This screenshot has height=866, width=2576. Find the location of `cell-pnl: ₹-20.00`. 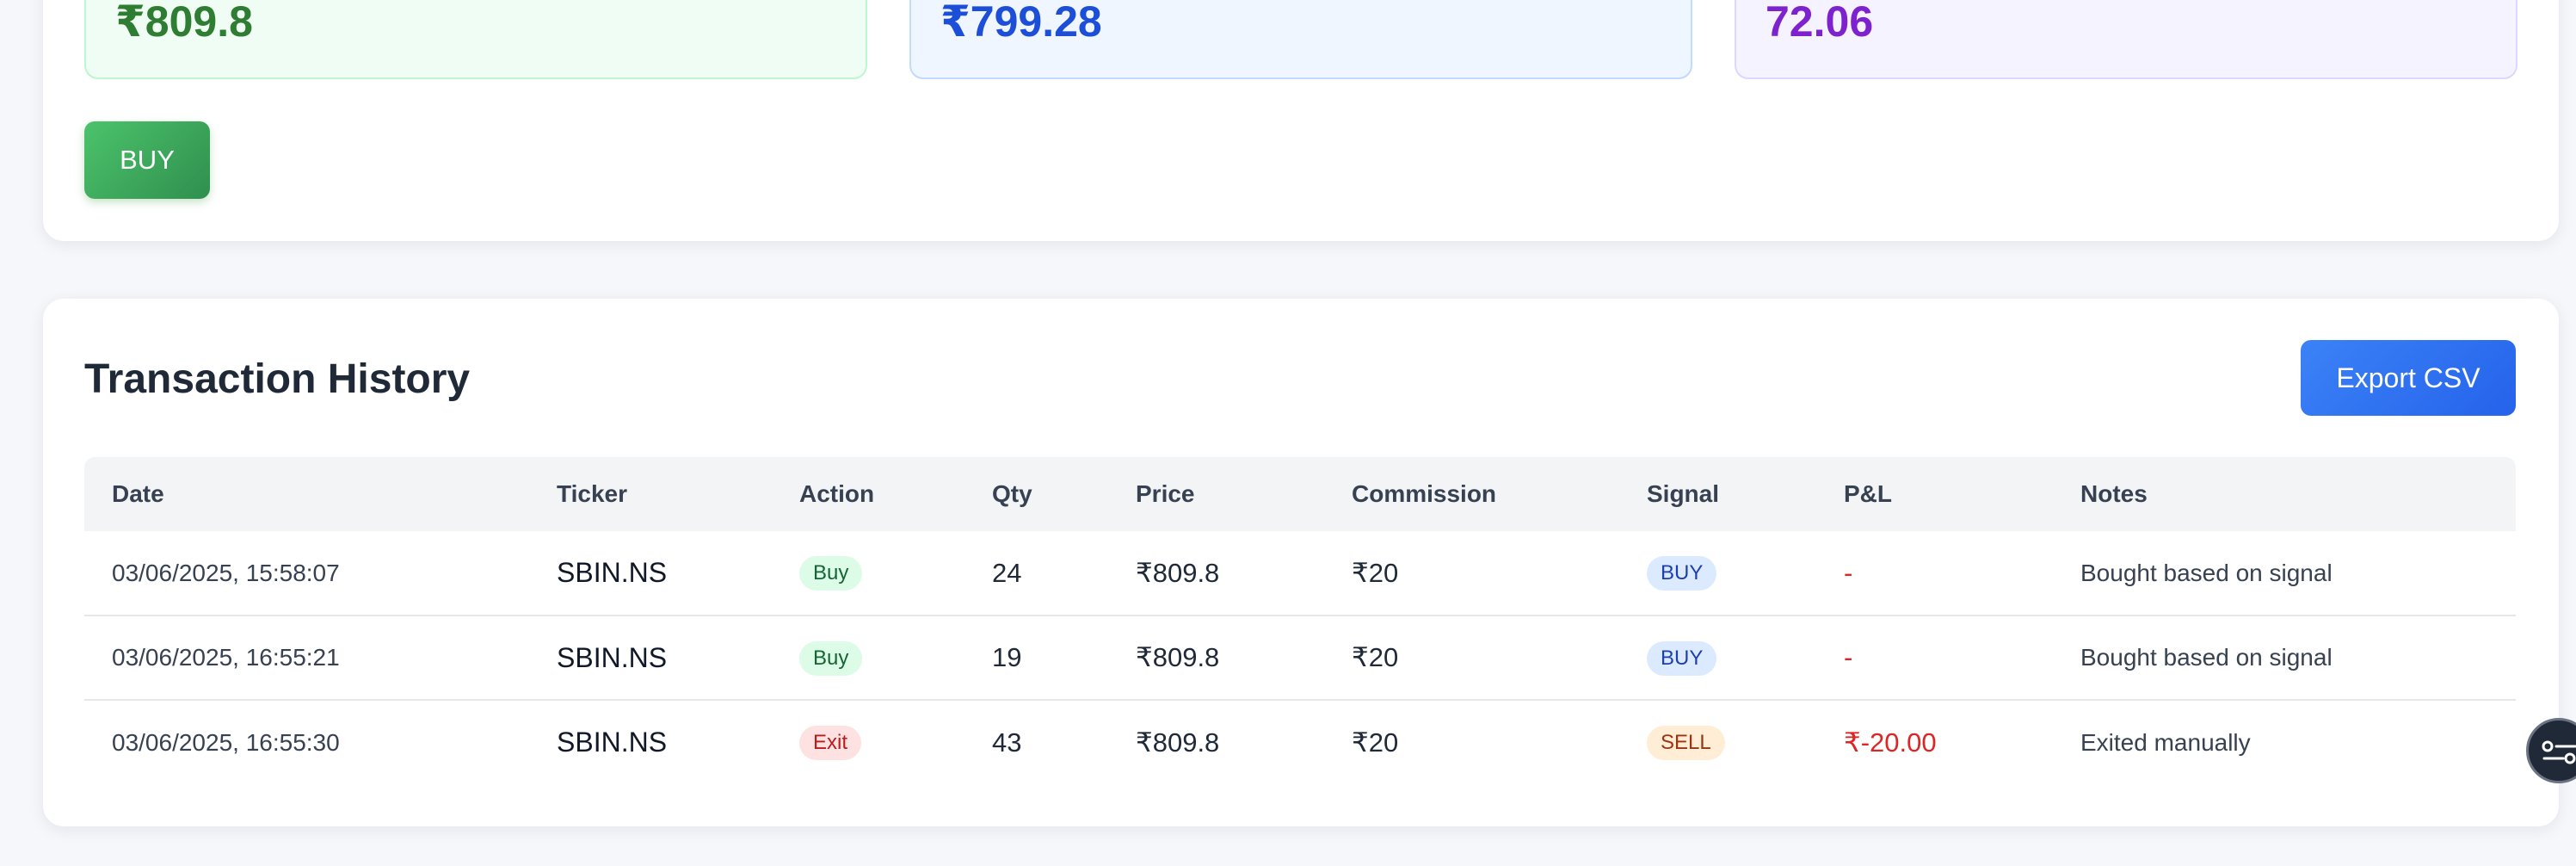

cell-pnl: ₹-20.00 is located at coordinates (1890, 742).